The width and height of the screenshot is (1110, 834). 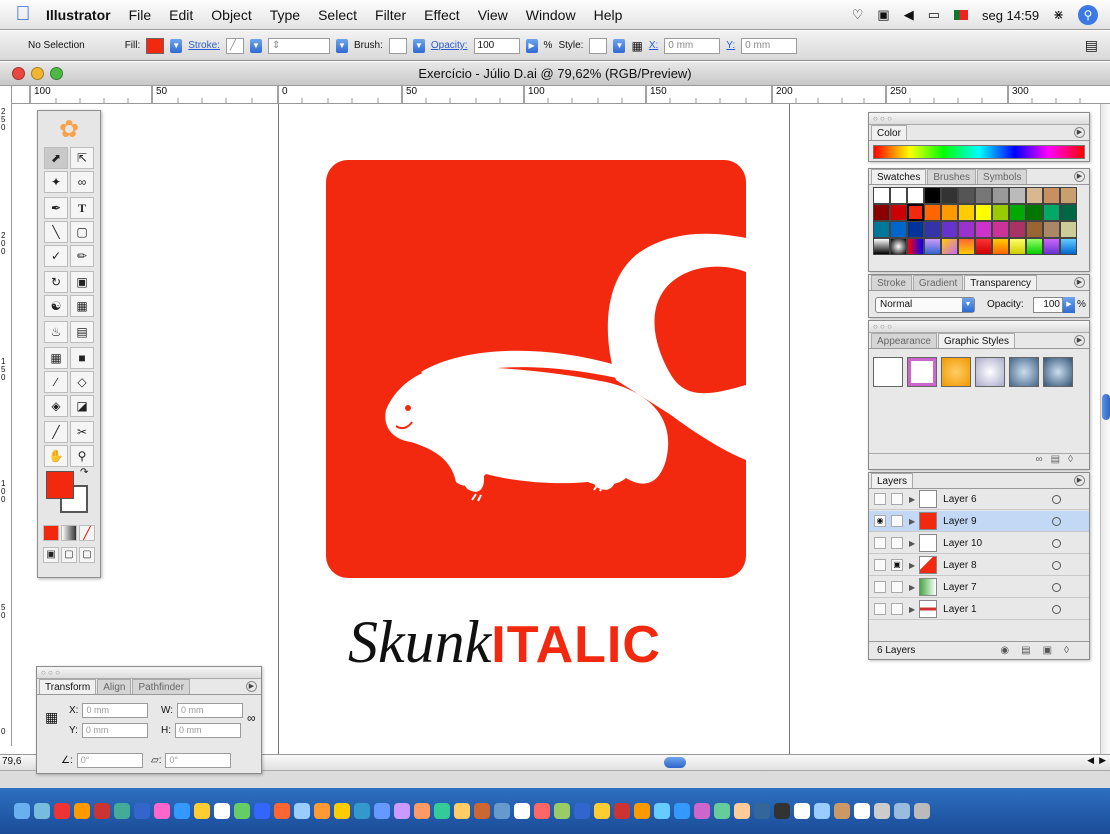 What do you see at coordinates (898, 195) in the screenshot?
I see `swatch-registration` at bounding box center [898, 195].